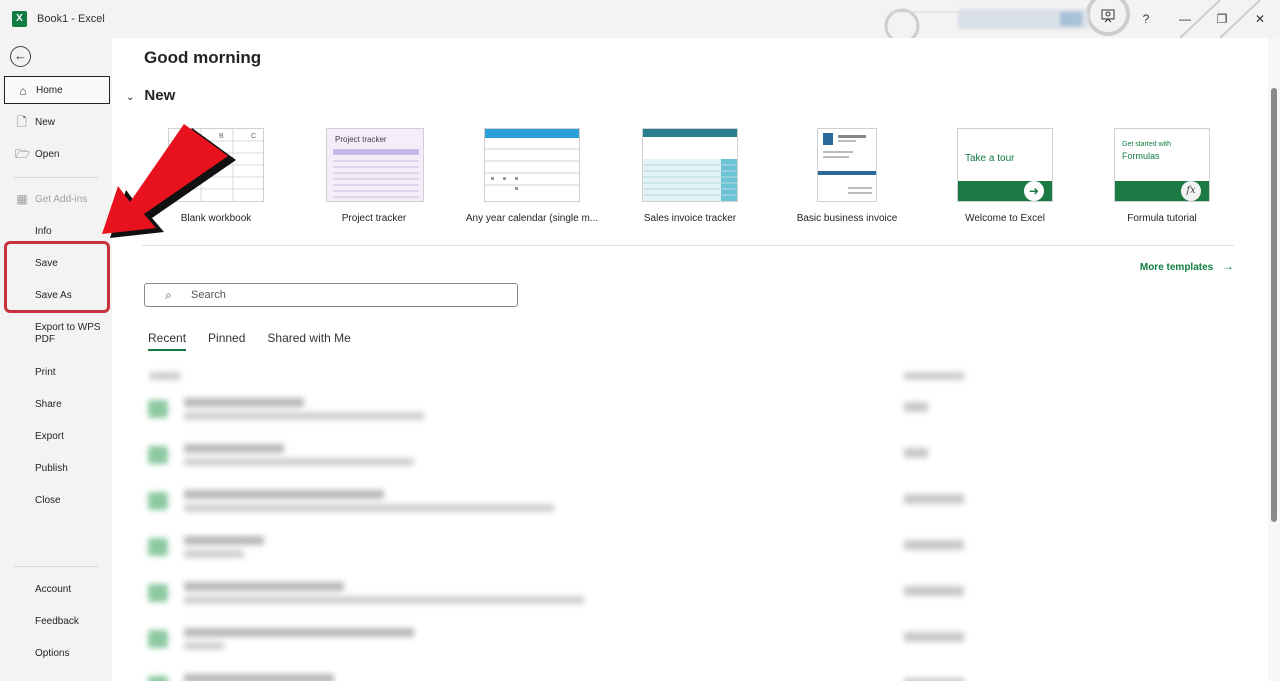 The width and height of the screenshot is (1280, 681). Describe the element at coordinates (45, 372) in the screenshot. I see `sidebar-item-label: Print` at that location.